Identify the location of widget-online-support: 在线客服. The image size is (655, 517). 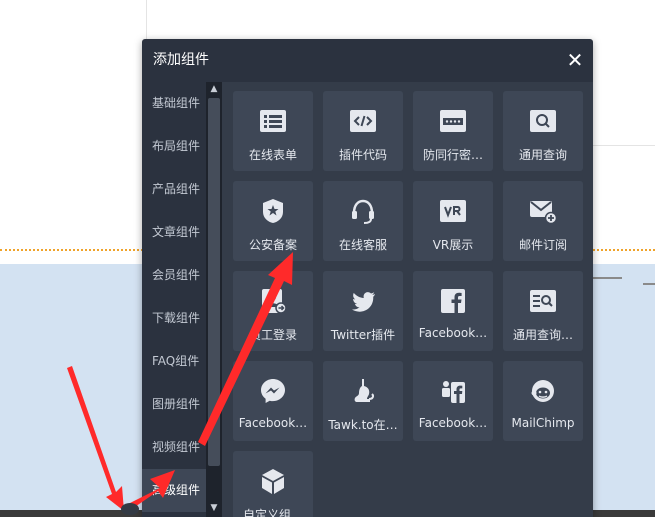
(363, 221).